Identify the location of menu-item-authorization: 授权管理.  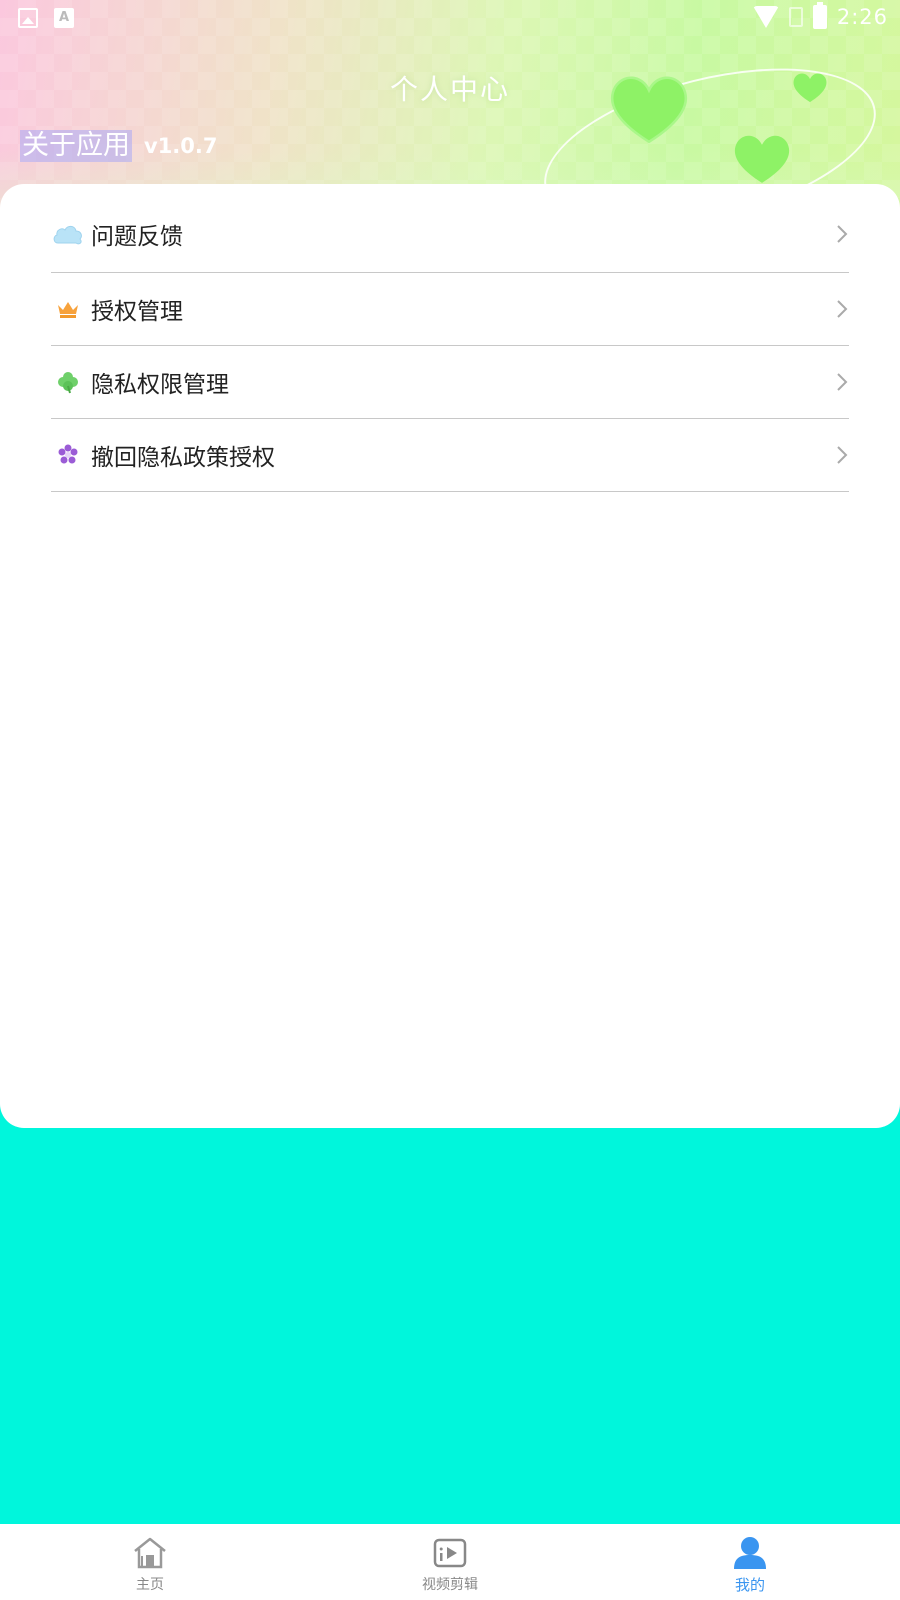
(450, 309).